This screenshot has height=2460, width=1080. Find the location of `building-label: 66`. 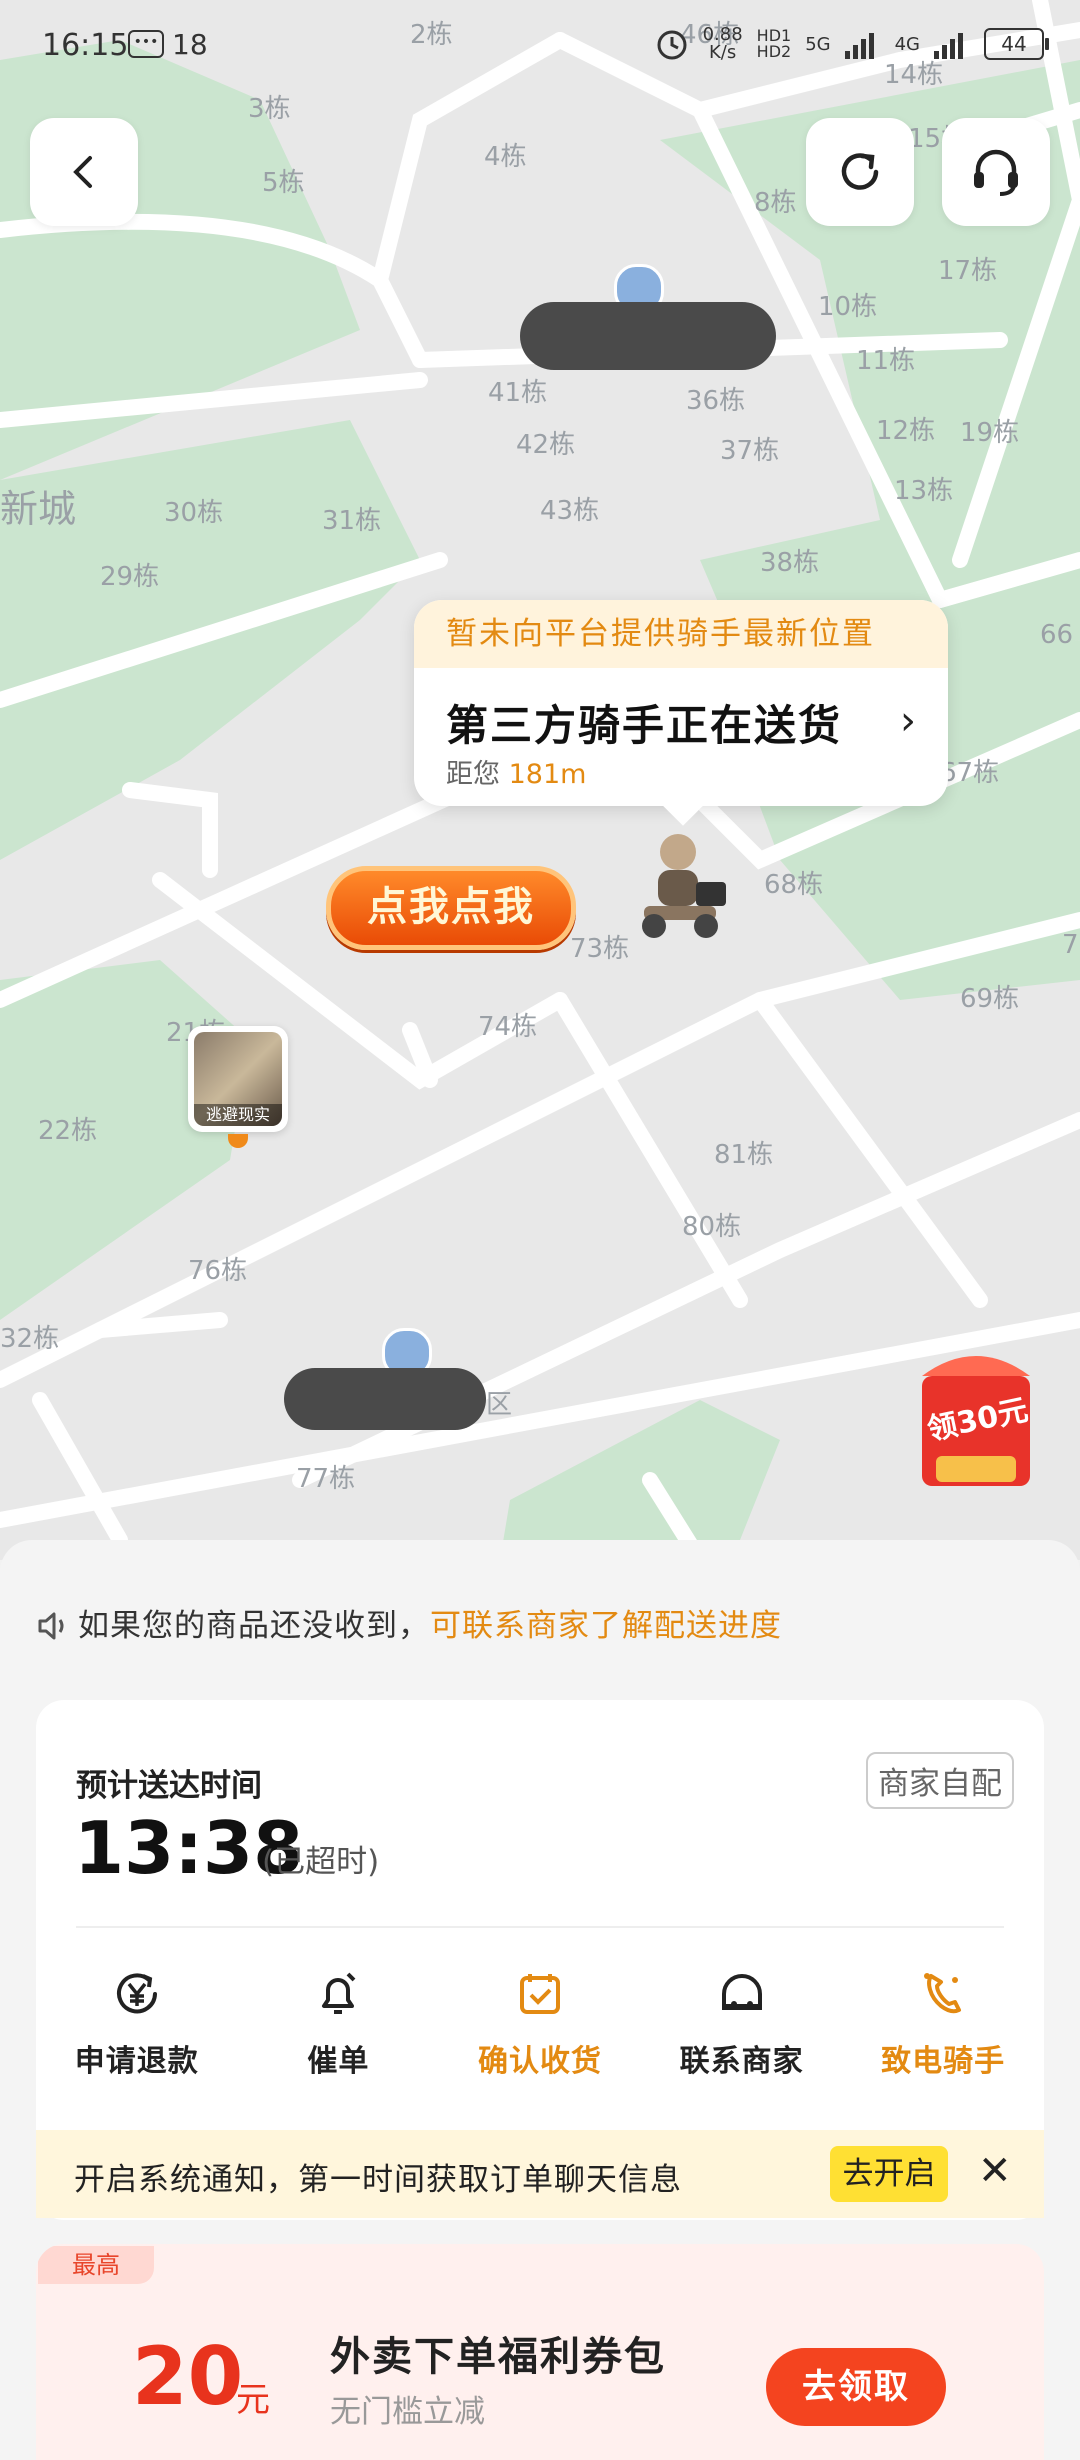

building-label: 66 is located at coordinates (1057, 635).